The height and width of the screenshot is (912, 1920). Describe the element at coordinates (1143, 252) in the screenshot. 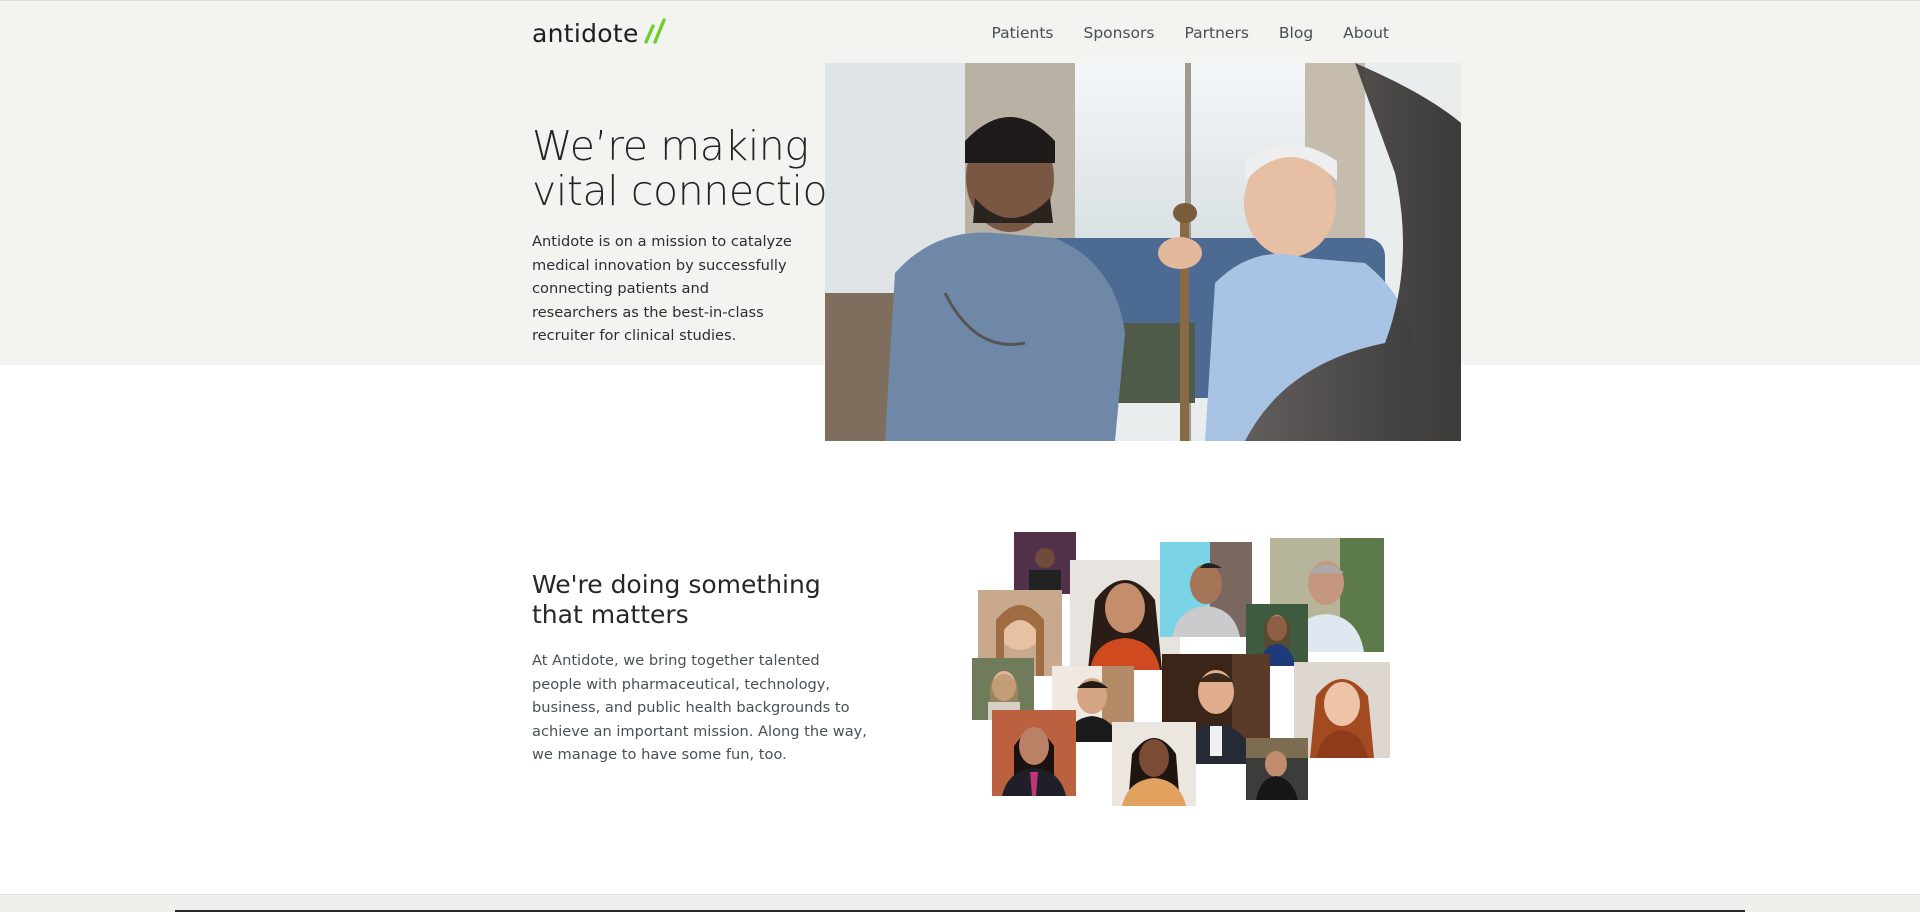

I see `hero-photo-doctor-and-patient` at that location.